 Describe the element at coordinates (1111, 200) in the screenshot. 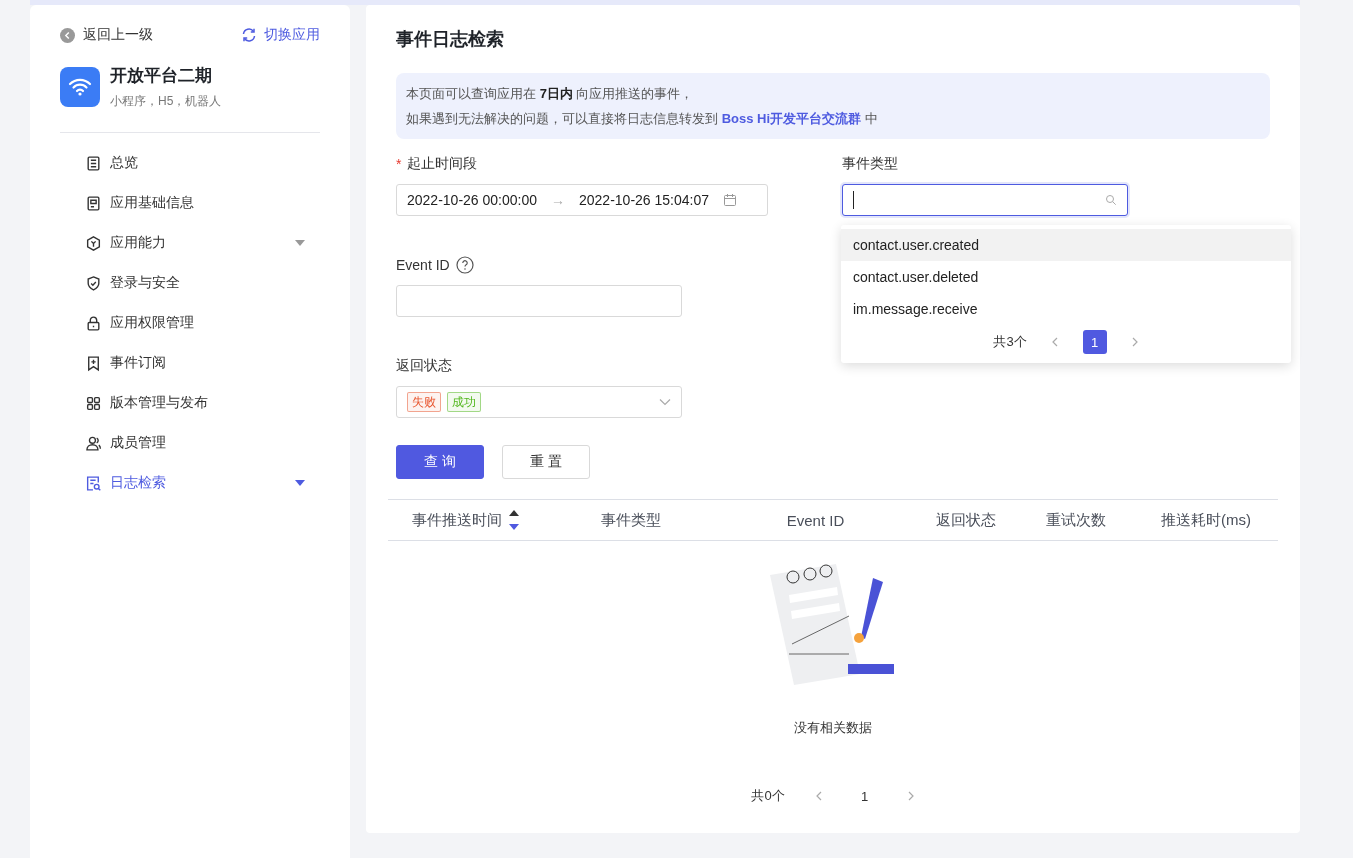

I see `search-icon` at that location.